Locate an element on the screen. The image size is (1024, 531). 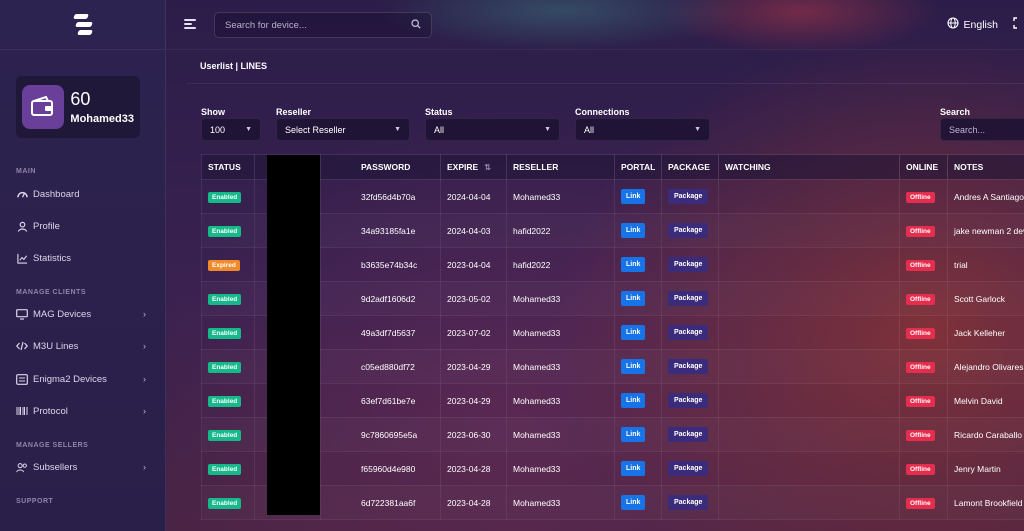
dashboard-icon is located at coordinates (22, 194).